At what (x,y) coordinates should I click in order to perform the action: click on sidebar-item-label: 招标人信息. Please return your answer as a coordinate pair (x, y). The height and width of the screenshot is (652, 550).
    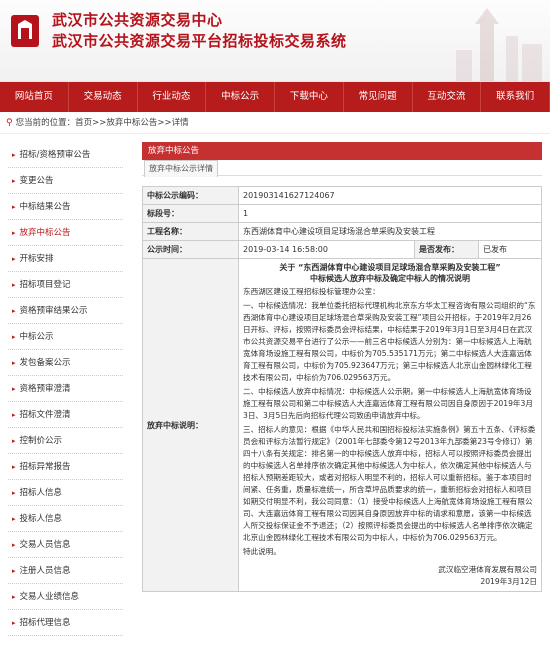
    Looking at the image, I should click on (41, 493).